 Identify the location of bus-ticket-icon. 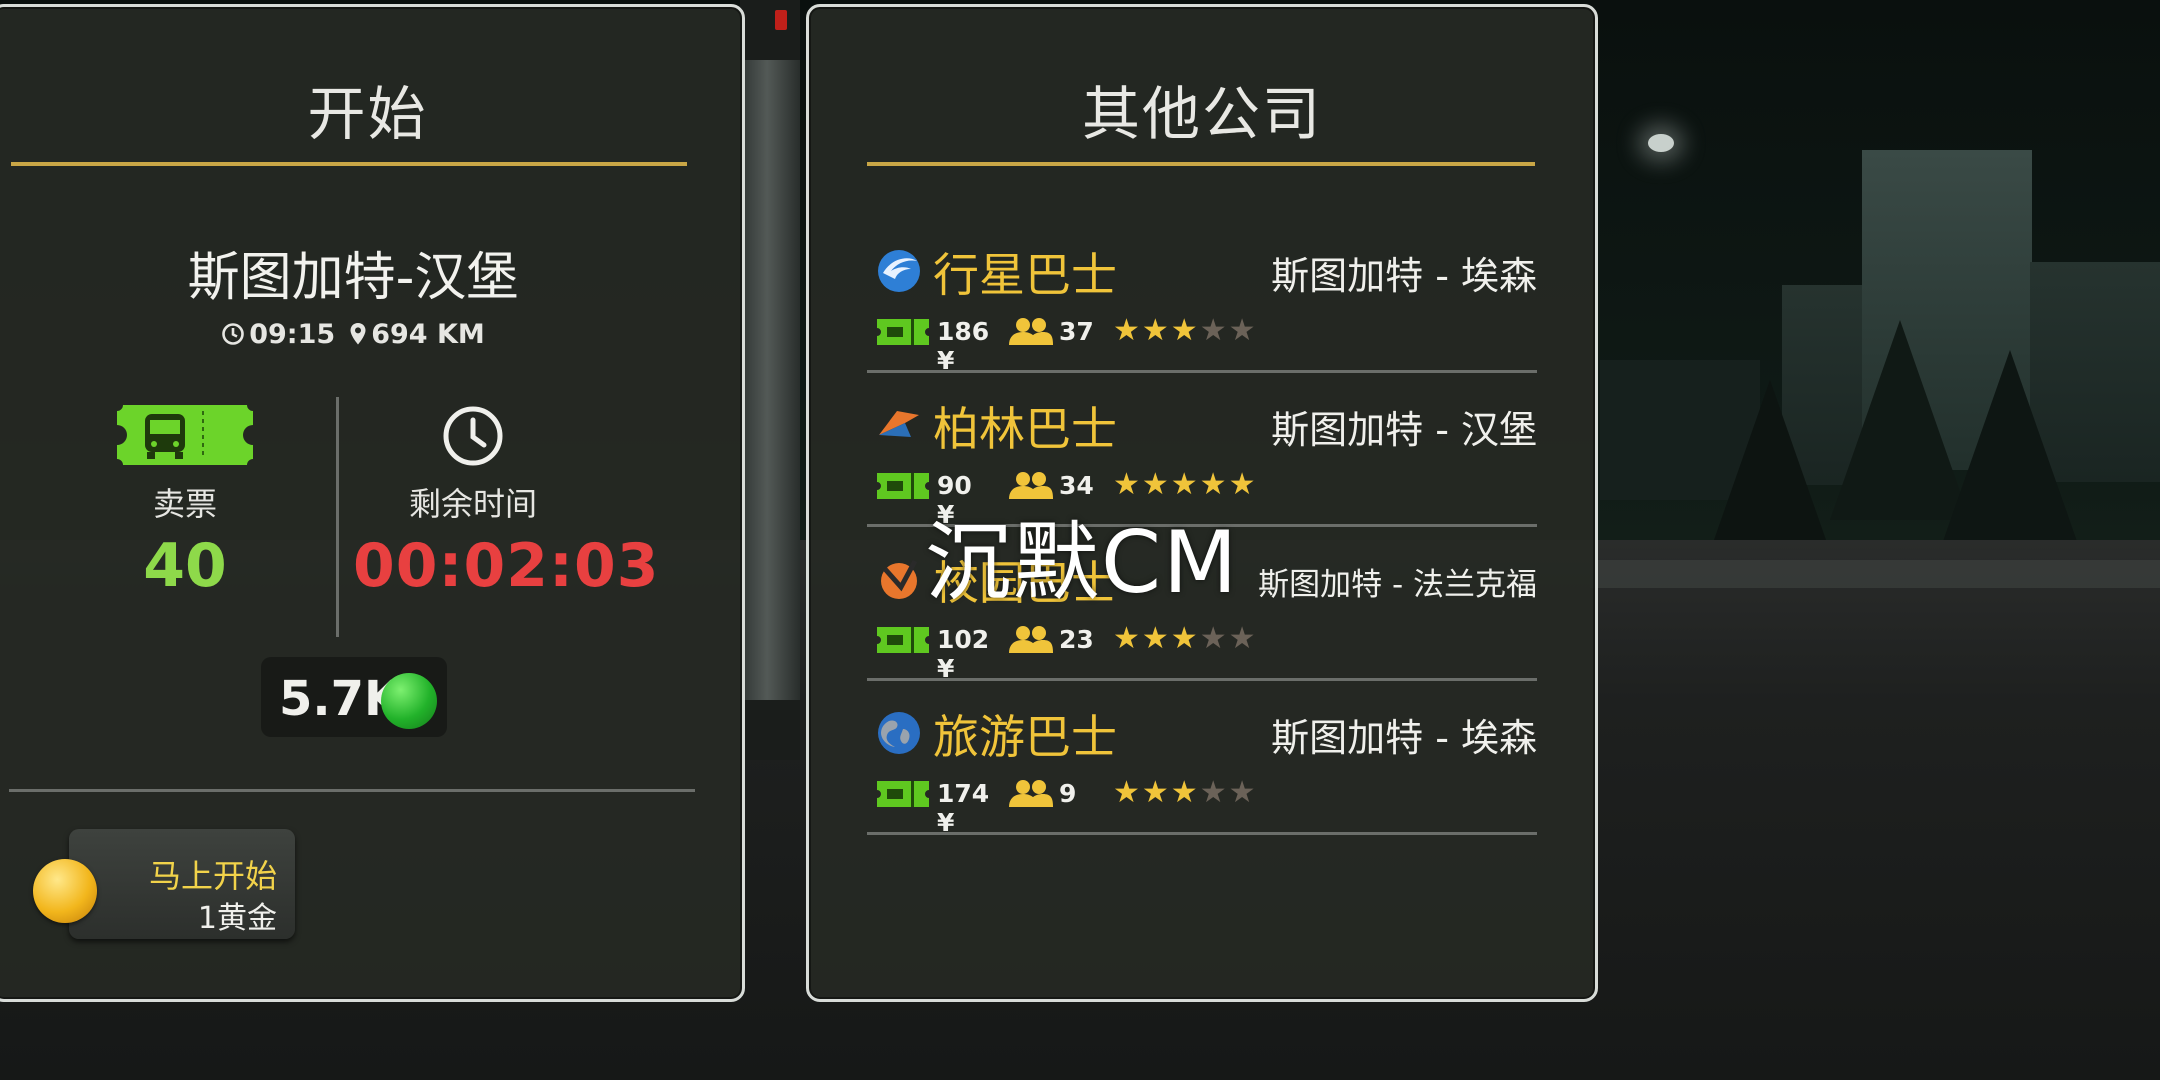
(185, 435).